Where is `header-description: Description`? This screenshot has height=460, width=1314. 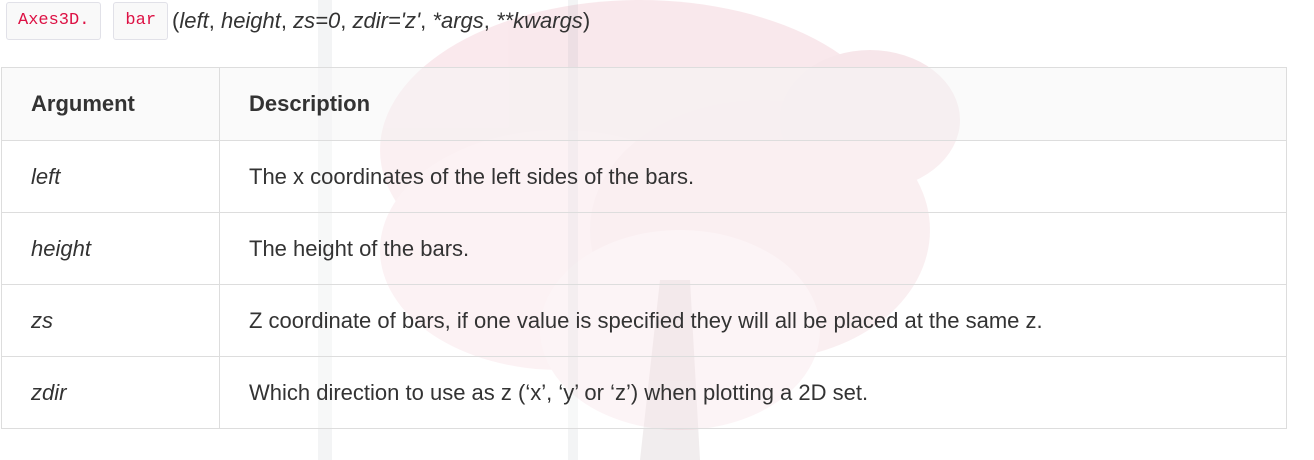 header-description: Description is located at coordinates (753, 104).